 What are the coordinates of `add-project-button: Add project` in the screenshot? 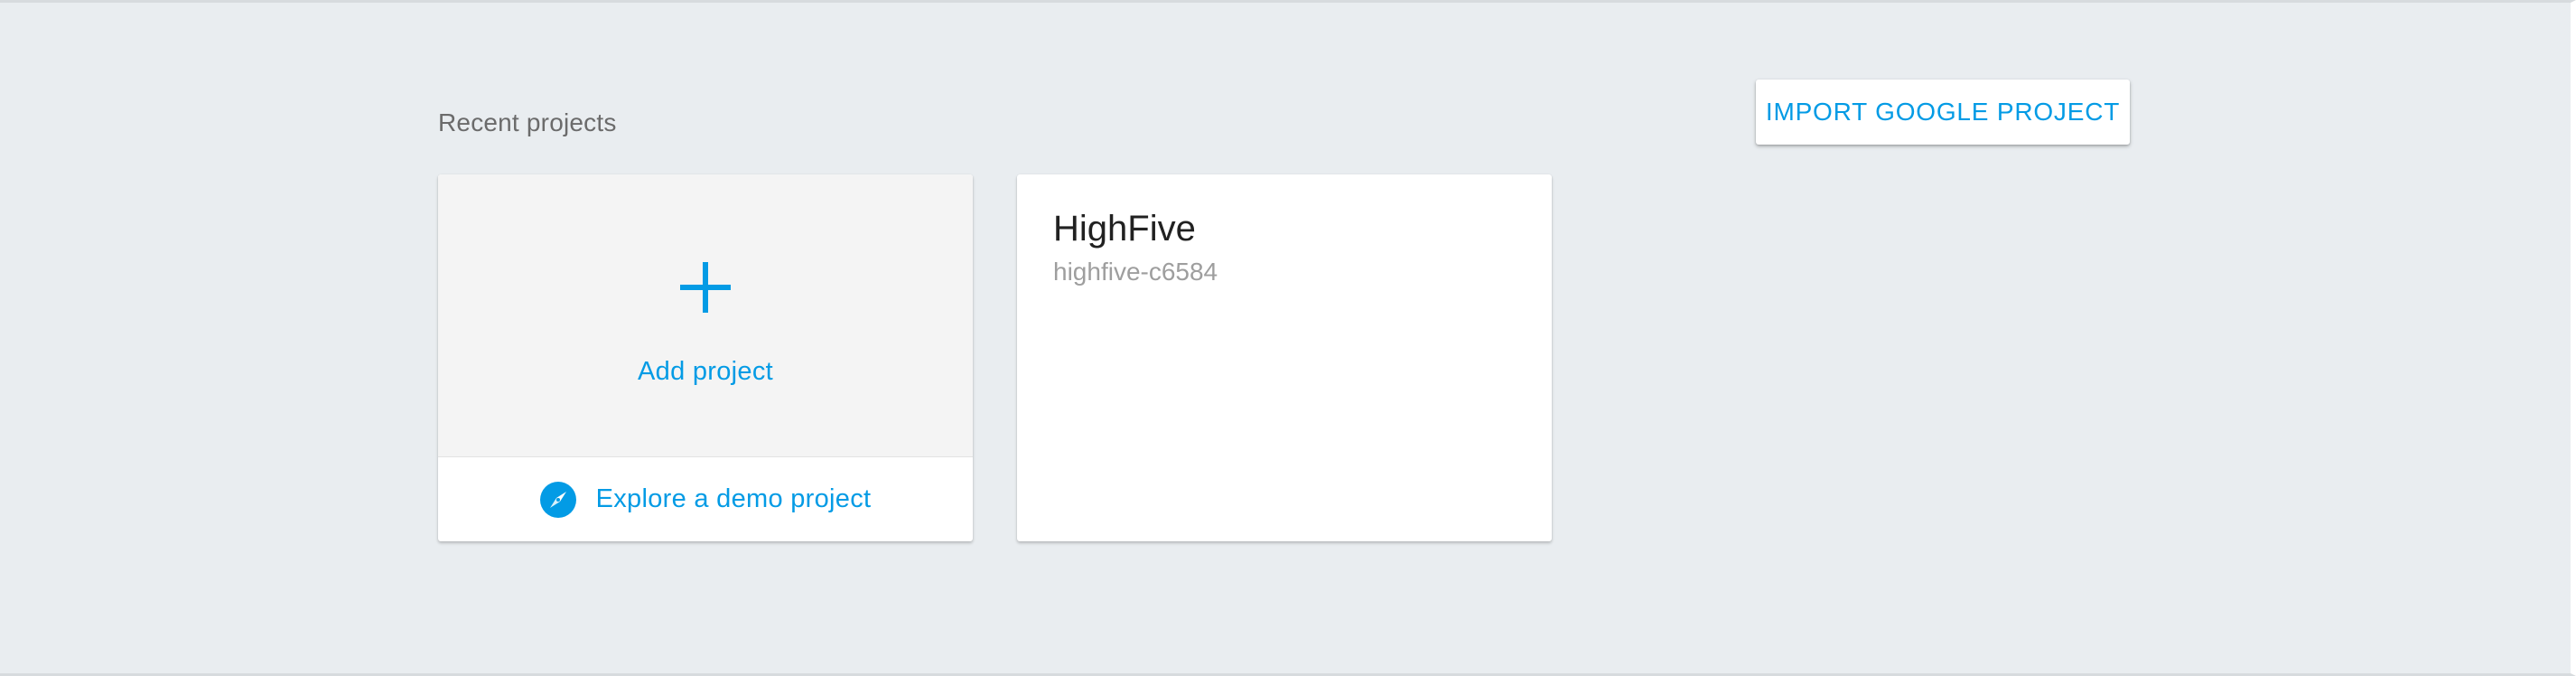 It's located at (705, 316).